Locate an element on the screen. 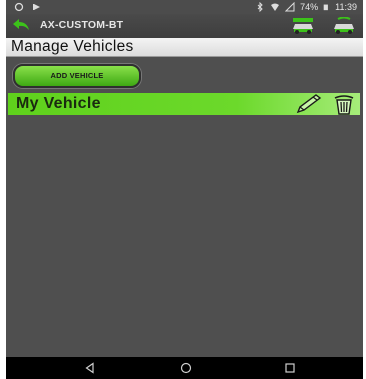 Image resolution: width=366 pixels, height=379 pixels. status-bar: 74% 11:39 is located at coordinates (184, 7).